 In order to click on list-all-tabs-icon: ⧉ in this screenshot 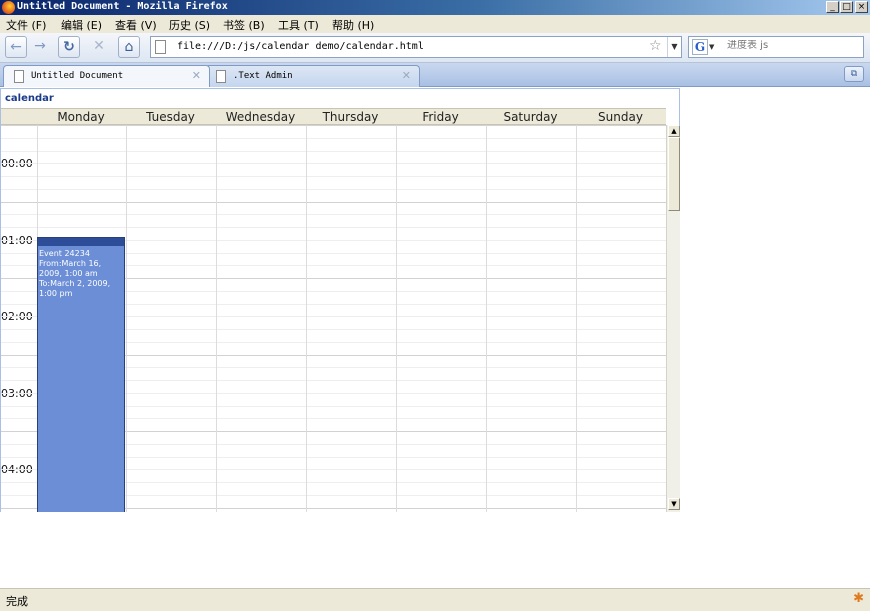, I will do `click(854, 74)`.